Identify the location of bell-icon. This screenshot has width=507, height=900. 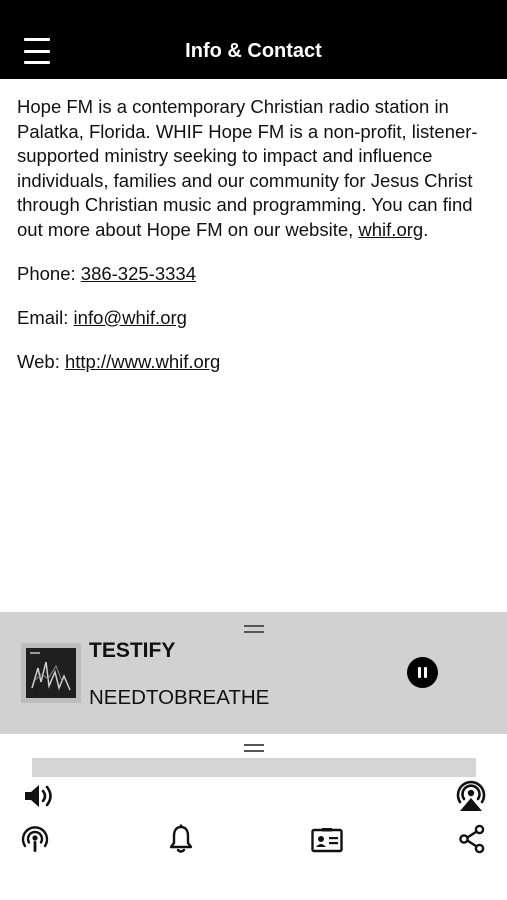
(181, 839).